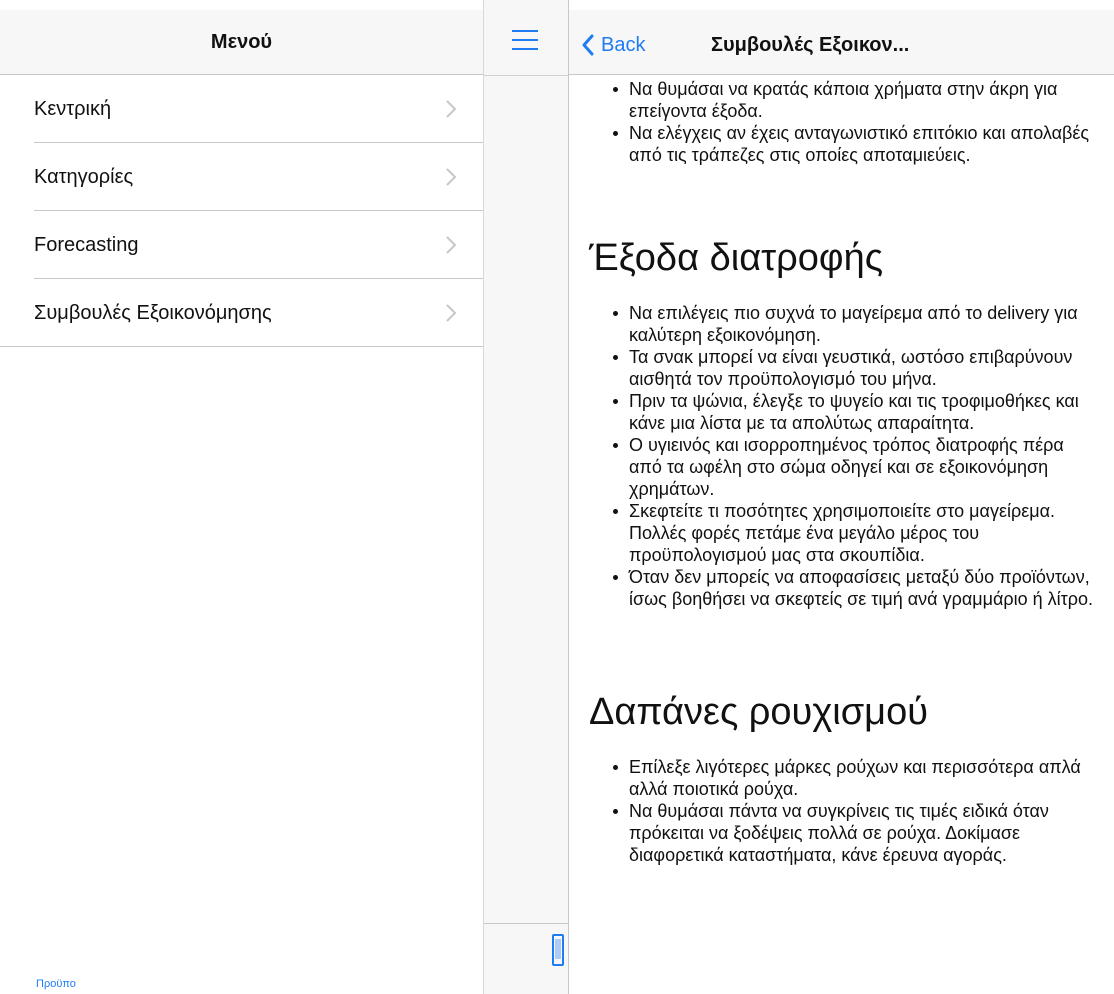 This screenshot has height=994, width=1114. What do you see at coordinates (526, 958) in the screenshot?
I see `tab-bar` at bounding box center [526, 958].